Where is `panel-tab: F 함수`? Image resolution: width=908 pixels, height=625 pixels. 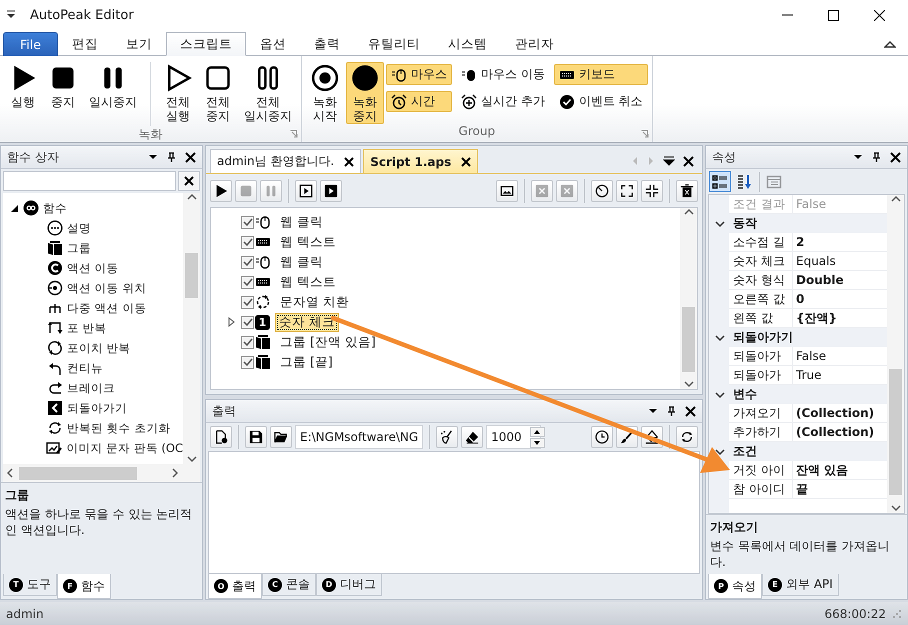 panel-tab: F 함수 is located at coordinates (84, 586).